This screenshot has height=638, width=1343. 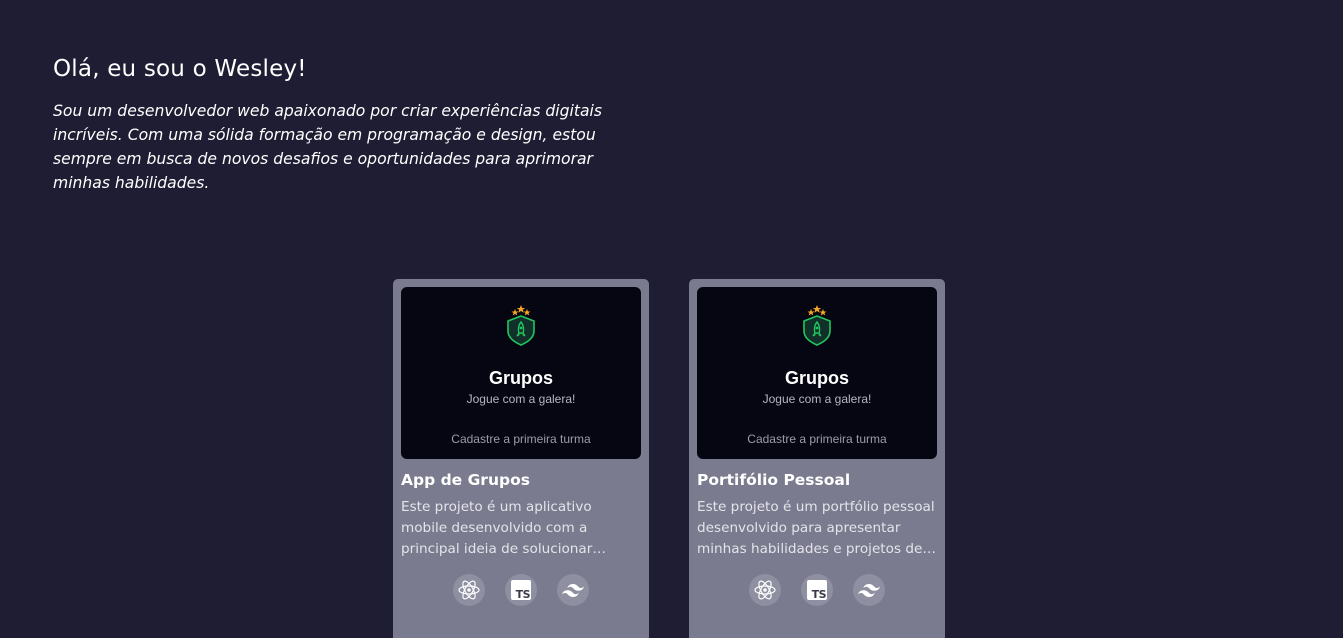 What do you see at coordinates (465, 480) in the screenshot?
I see `project-title: App de Grupos` at bounding box center [465, 480].